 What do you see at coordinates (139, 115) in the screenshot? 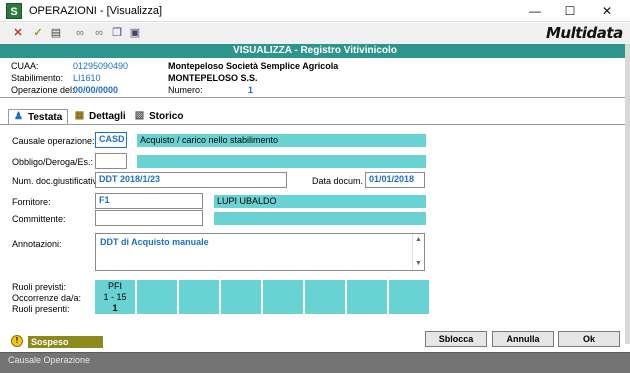
I see `history-icon: ▧` at bounding box center [139, 115].